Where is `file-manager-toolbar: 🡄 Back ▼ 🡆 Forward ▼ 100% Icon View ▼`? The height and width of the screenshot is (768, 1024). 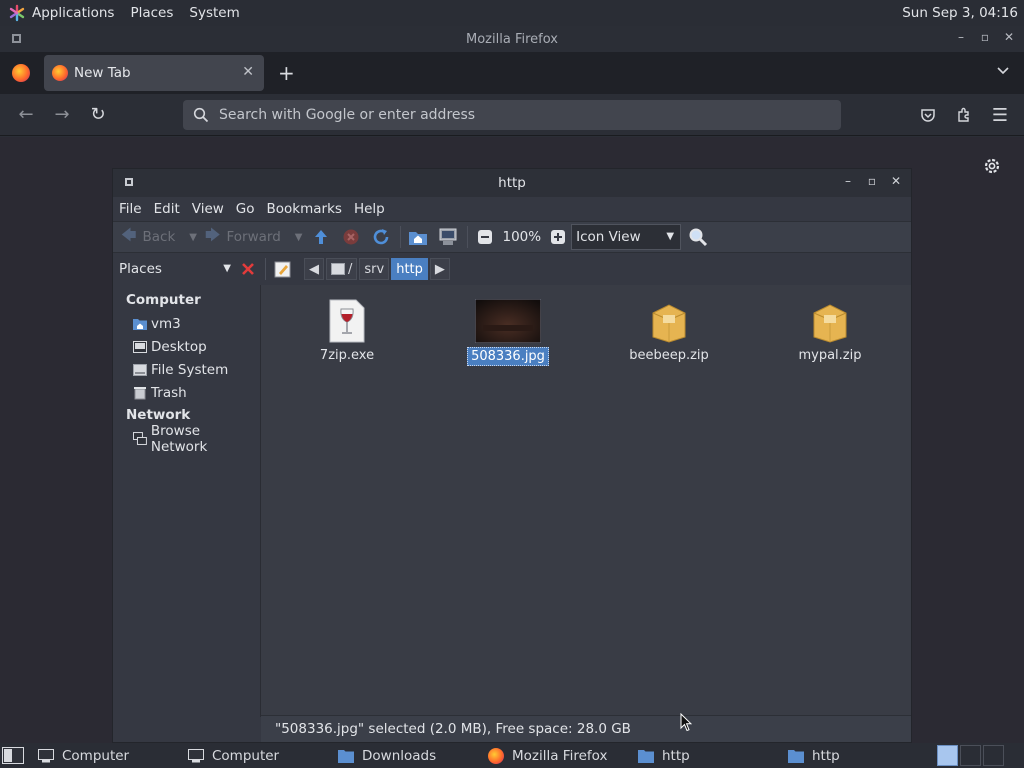 file-manager-toolbar: 🡄 Back ▼ 🡆 Forward ▼ 100% Icon View ▼ is located at coordinates (512, 237).